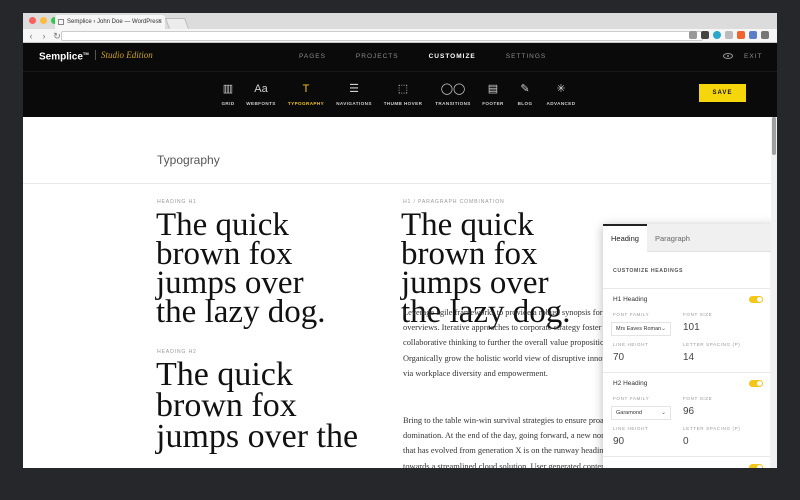 This screenshot has width=800, height=500. I want to click on h1-heading-toggle, so click(756, 299).